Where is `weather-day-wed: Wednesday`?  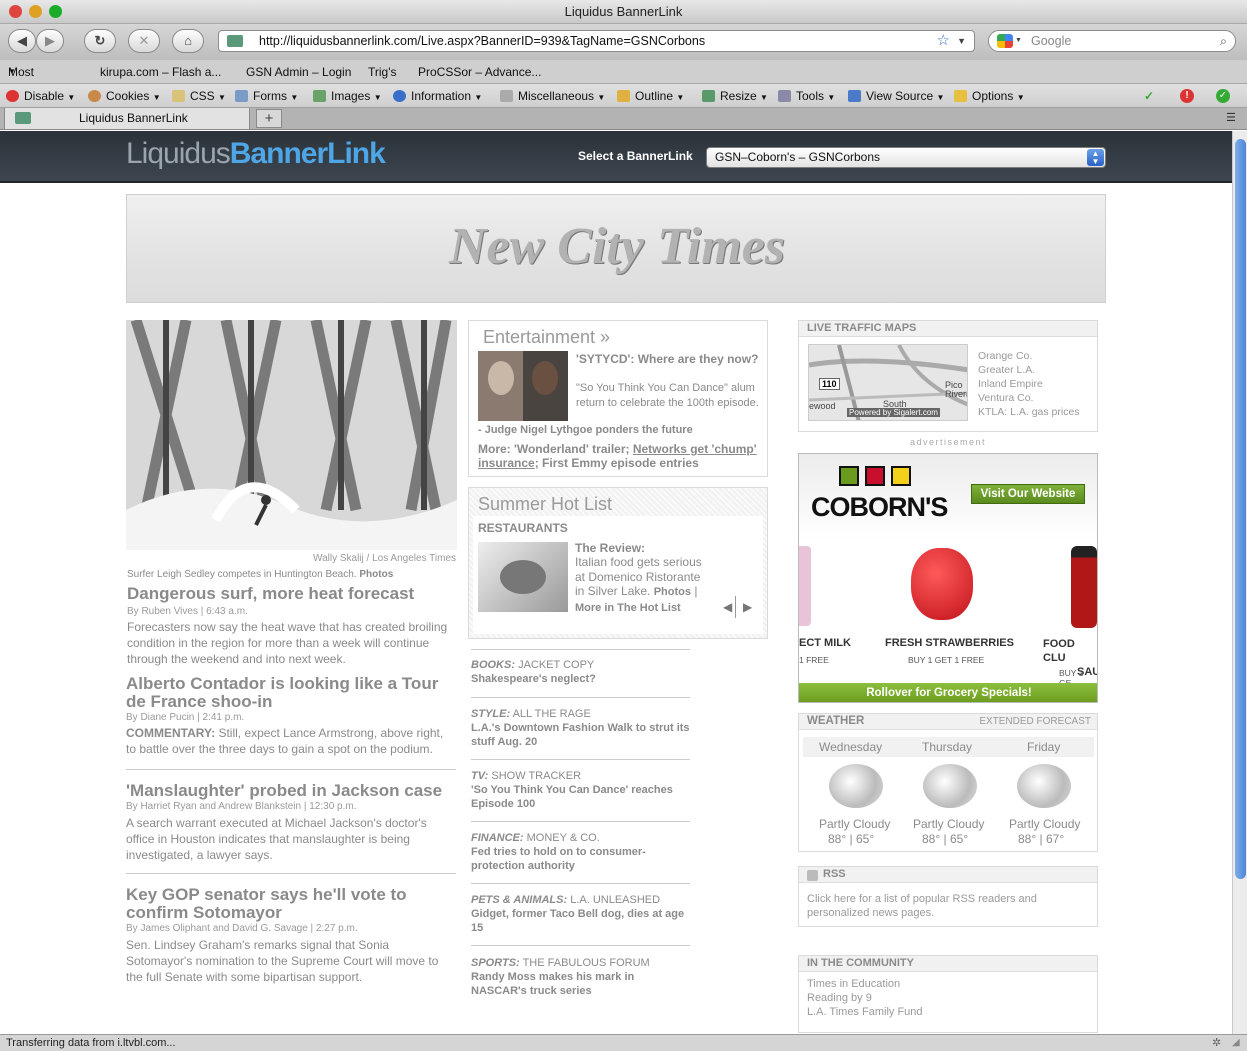
weather-day-wed: Wednesday is located at coordinates (851, 747).